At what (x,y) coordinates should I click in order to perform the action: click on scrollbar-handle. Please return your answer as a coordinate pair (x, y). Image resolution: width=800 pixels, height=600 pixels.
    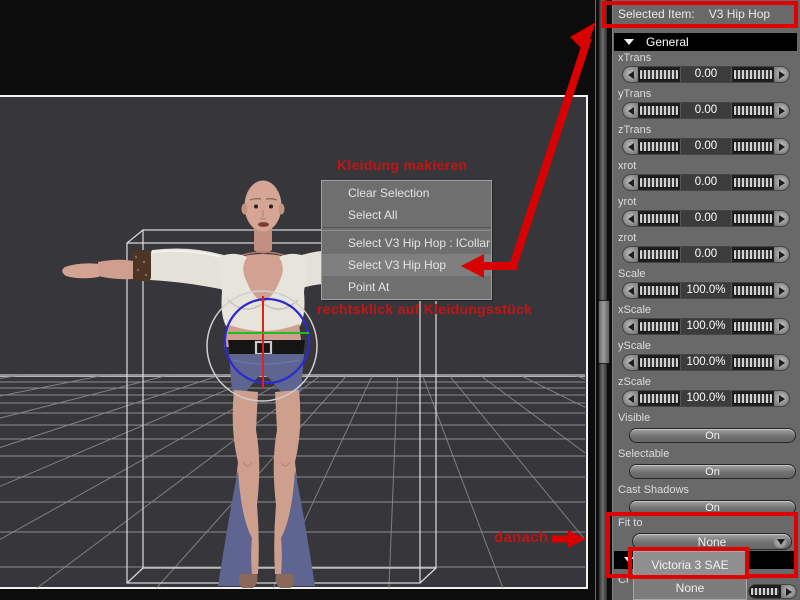
    Looking at the image, I should click on (604, 332).